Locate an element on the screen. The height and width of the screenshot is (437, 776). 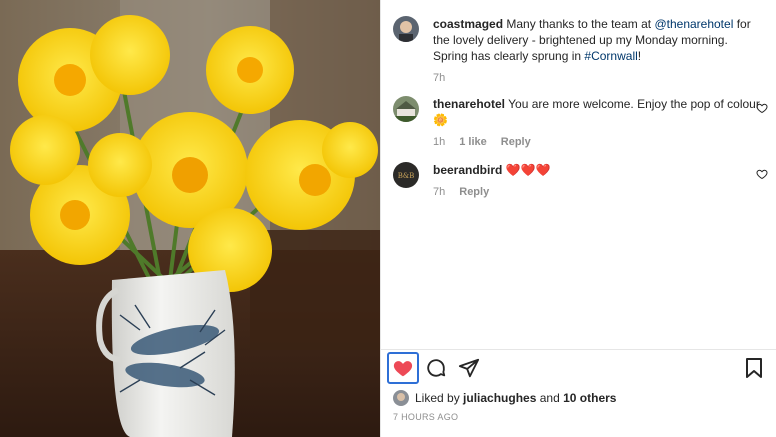
share-icon is located at coordinates (469, 368).